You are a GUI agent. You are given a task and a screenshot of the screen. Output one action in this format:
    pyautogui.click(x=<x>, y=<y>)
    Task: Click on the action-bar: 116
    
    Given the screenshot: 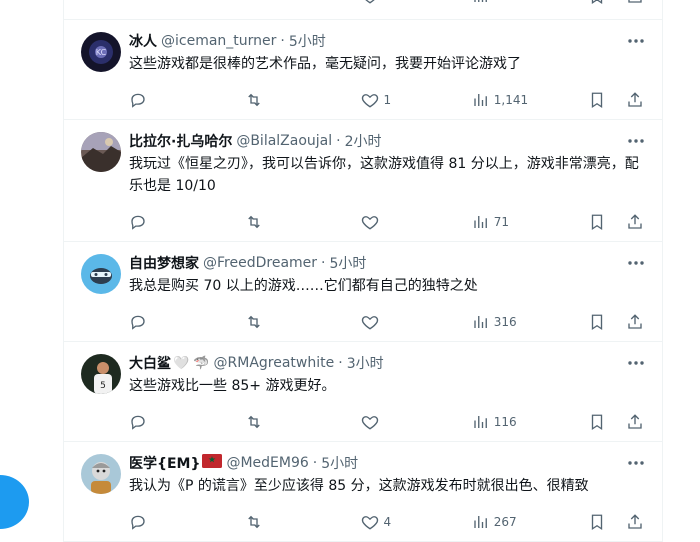 What is the action you would take?
    pyautogui.click(x=387, y=422)
    